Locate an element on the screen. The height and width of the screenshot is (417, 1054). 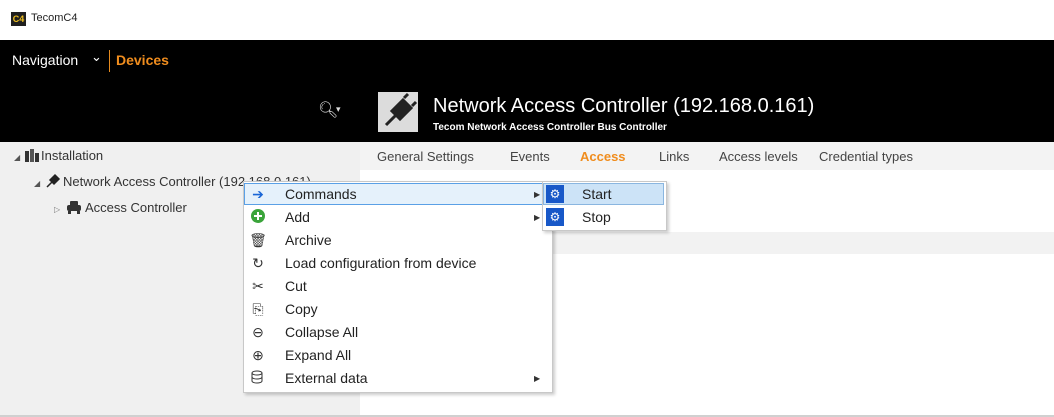
arrow-right-icon: ➔ is located at coordinates (258, 194).